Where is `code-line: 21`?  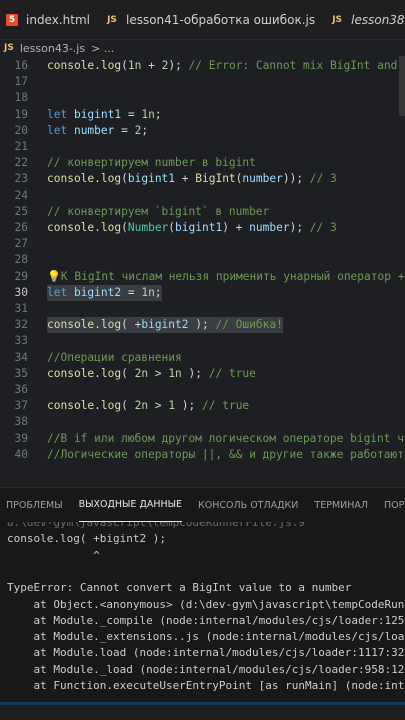
code-line: 21 is located at coordinates (202, 147).